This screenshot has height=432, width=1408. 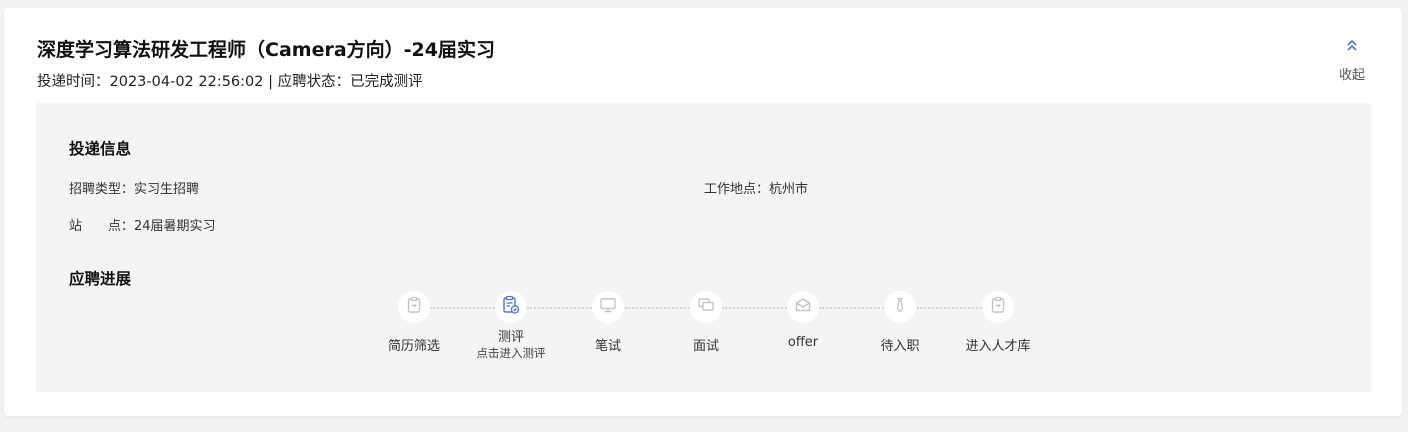 What do you see at coordinates (607, 346) in the screenshot?
I see `step-label: 笔试` at bounding box center [607, 346].